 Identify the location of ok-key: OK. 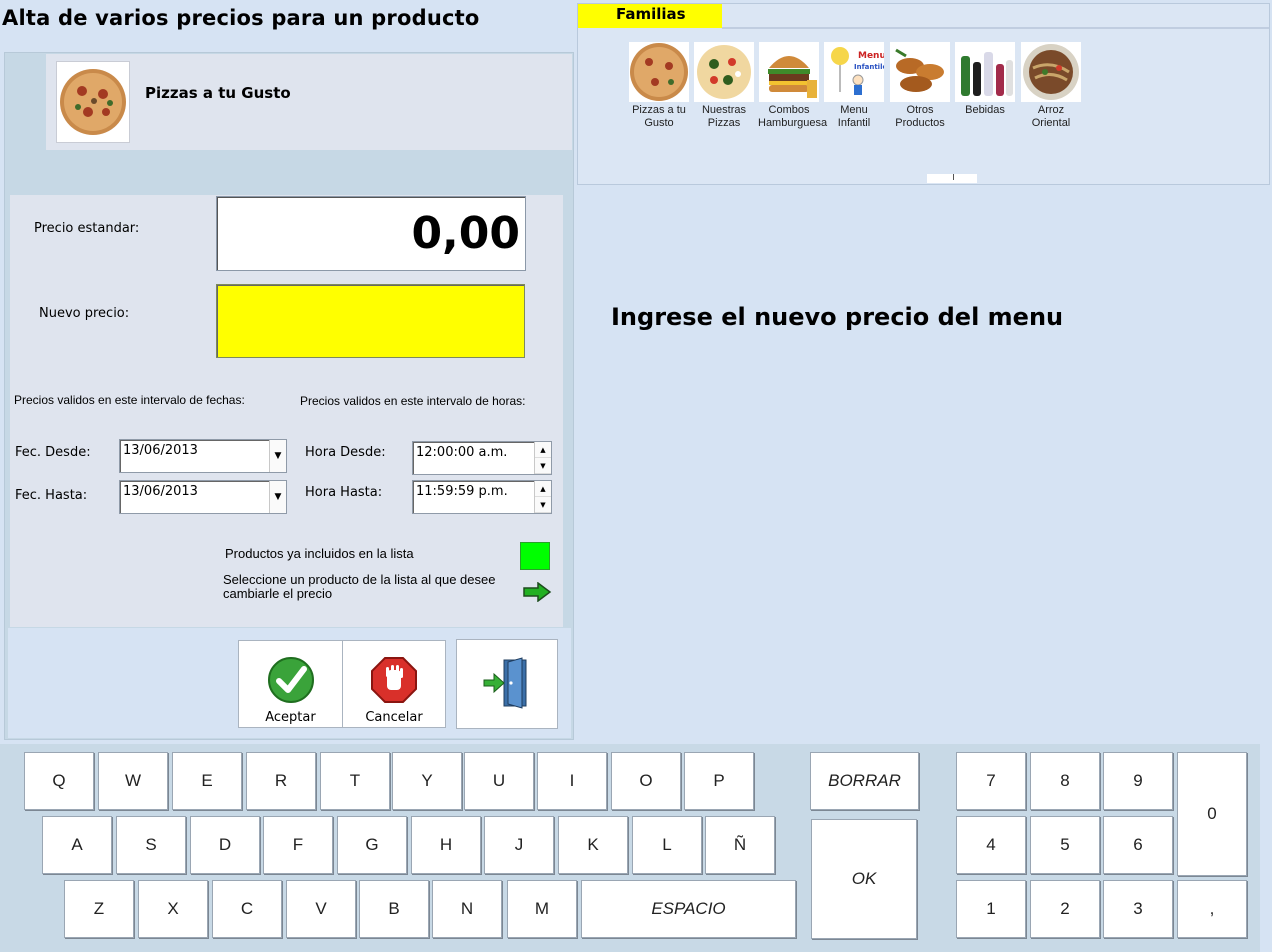
(864, 879).